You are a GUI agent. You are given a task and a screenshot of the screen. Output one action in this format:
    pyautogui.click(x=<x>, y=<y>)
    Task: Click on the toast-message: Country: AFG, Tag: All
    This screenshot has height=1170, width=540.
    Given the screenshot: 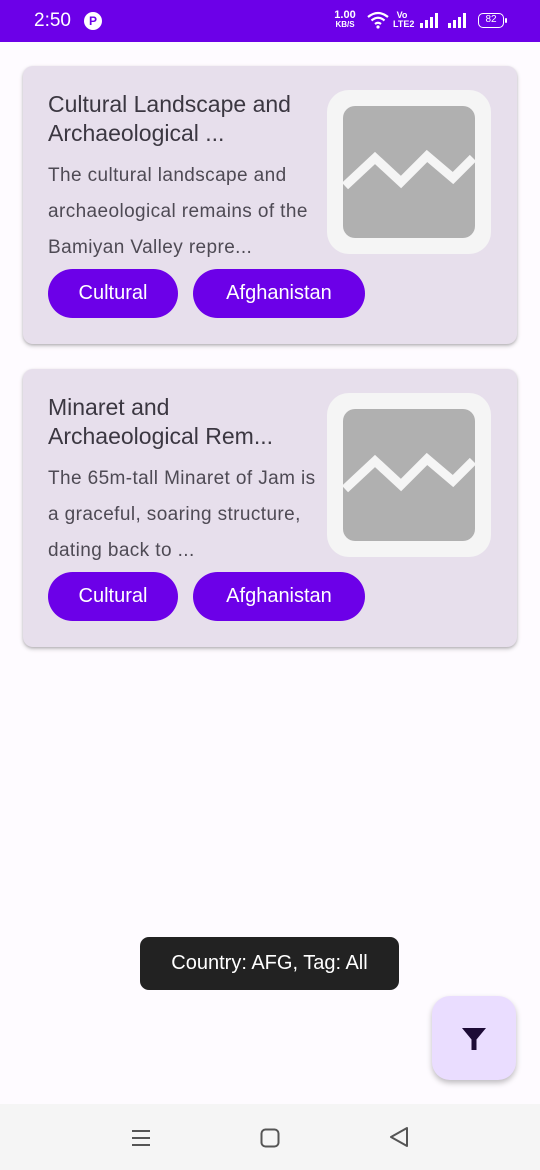 What is the action you would take?
    pyautogui.click(x=269, y=963)
    